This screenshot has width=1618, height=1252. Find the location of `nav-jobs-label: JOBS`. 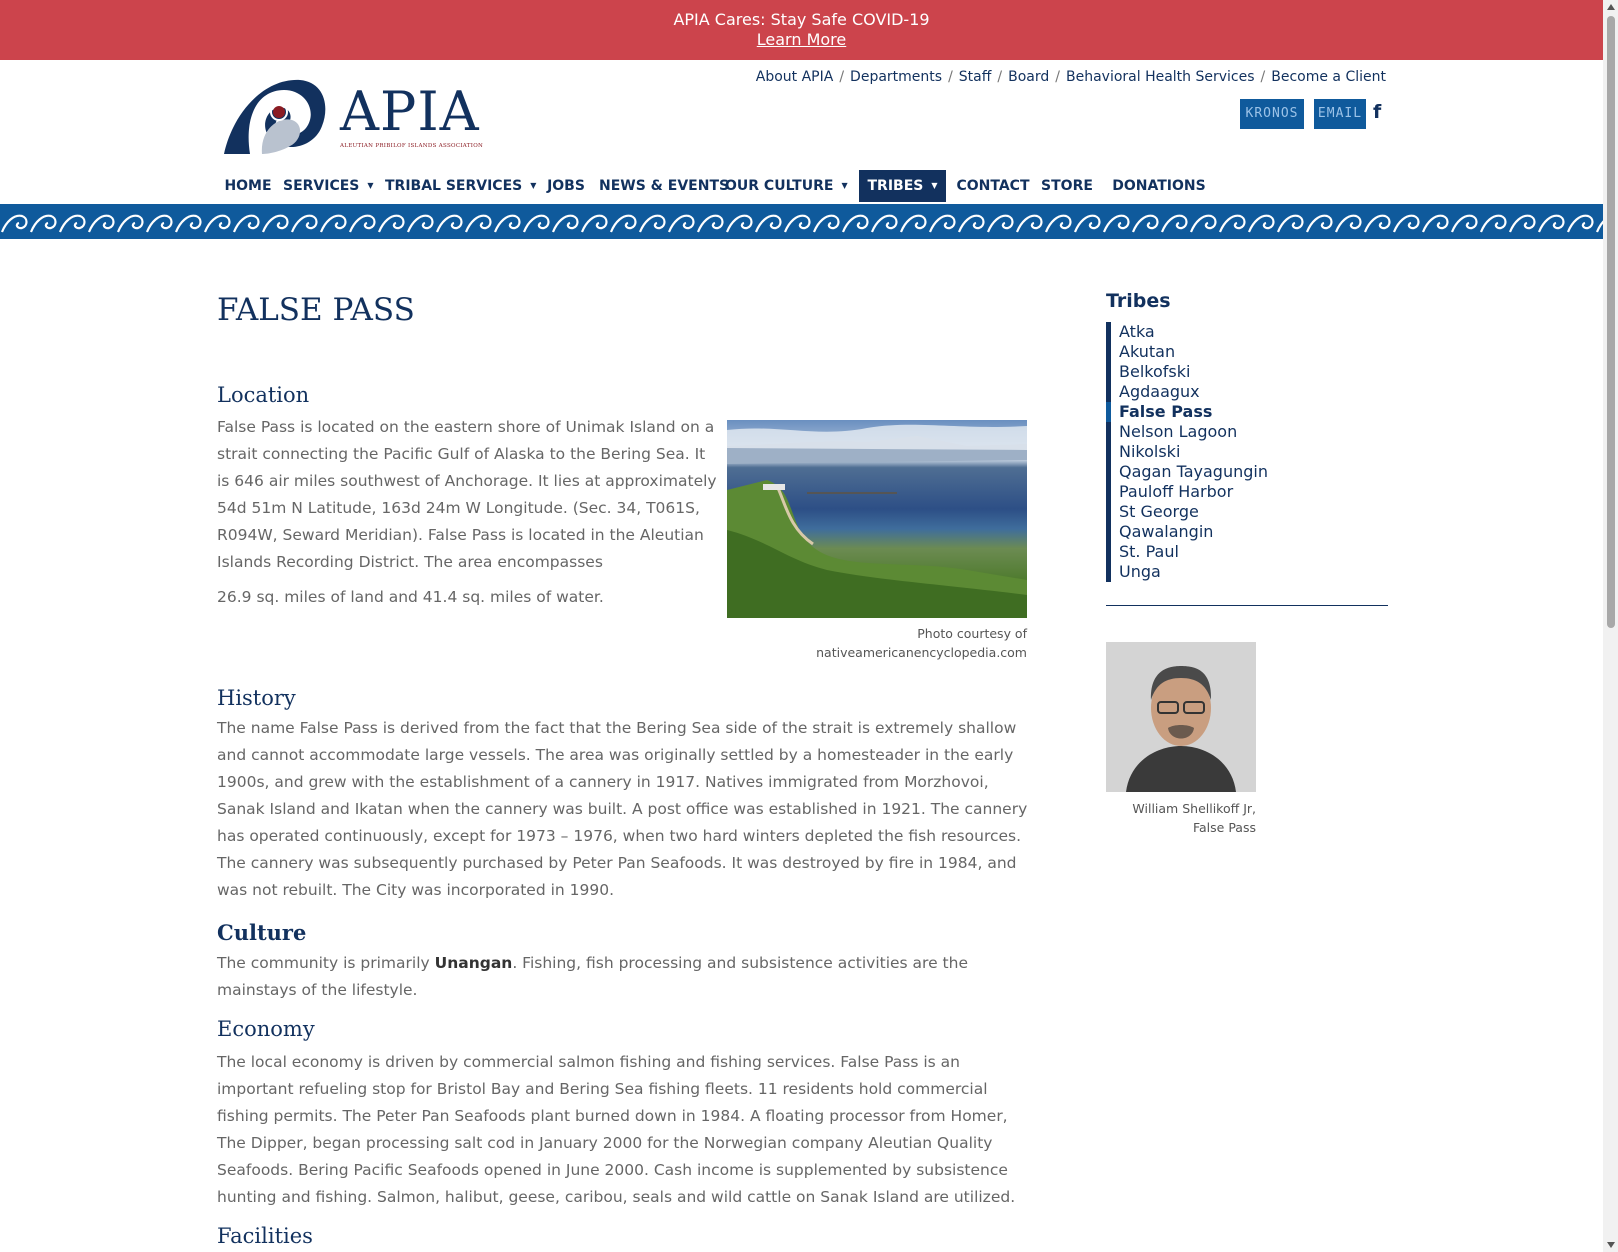

nav-jobs-label: JOBS is located at coordinates (566, 186).